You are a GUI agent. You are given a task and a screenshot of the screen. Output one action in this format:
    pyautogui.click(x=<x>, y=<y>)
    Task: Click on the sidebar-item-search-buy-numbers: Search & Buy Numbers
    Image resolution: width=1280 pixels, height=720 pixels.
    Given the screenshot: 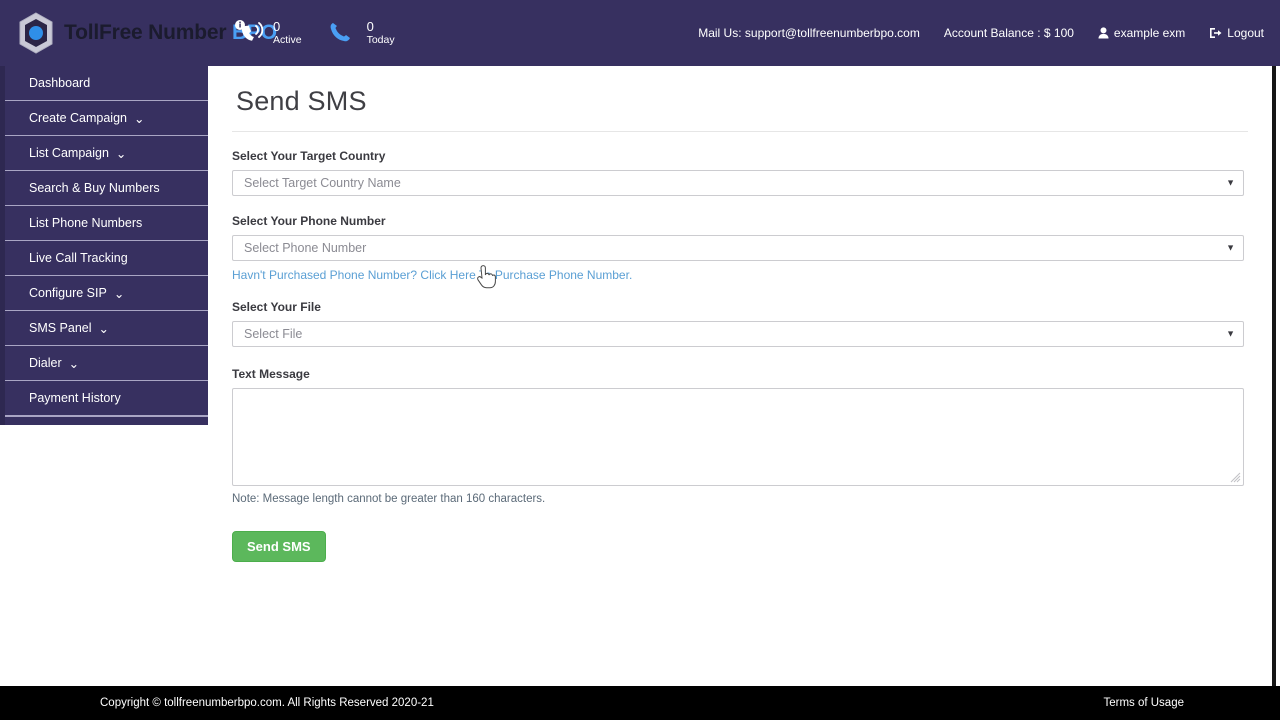 What is the action you would take?
    pyautogui.click(x=106, y=188)
    